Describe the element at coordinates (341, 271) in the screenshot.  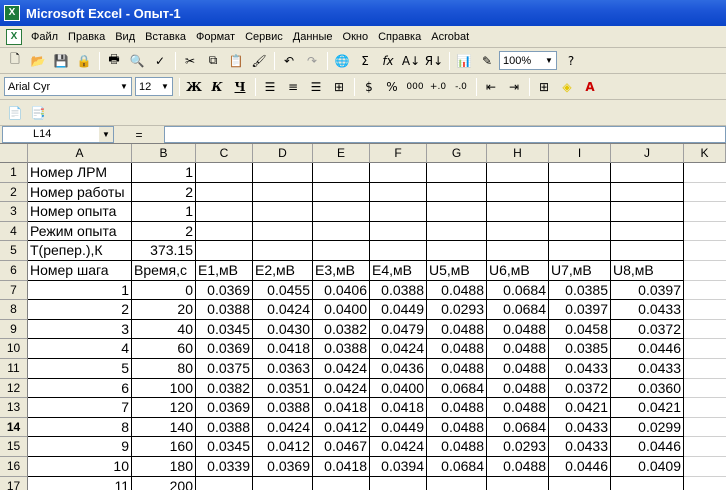
I see `cell-value: E3,мВ` at that location.